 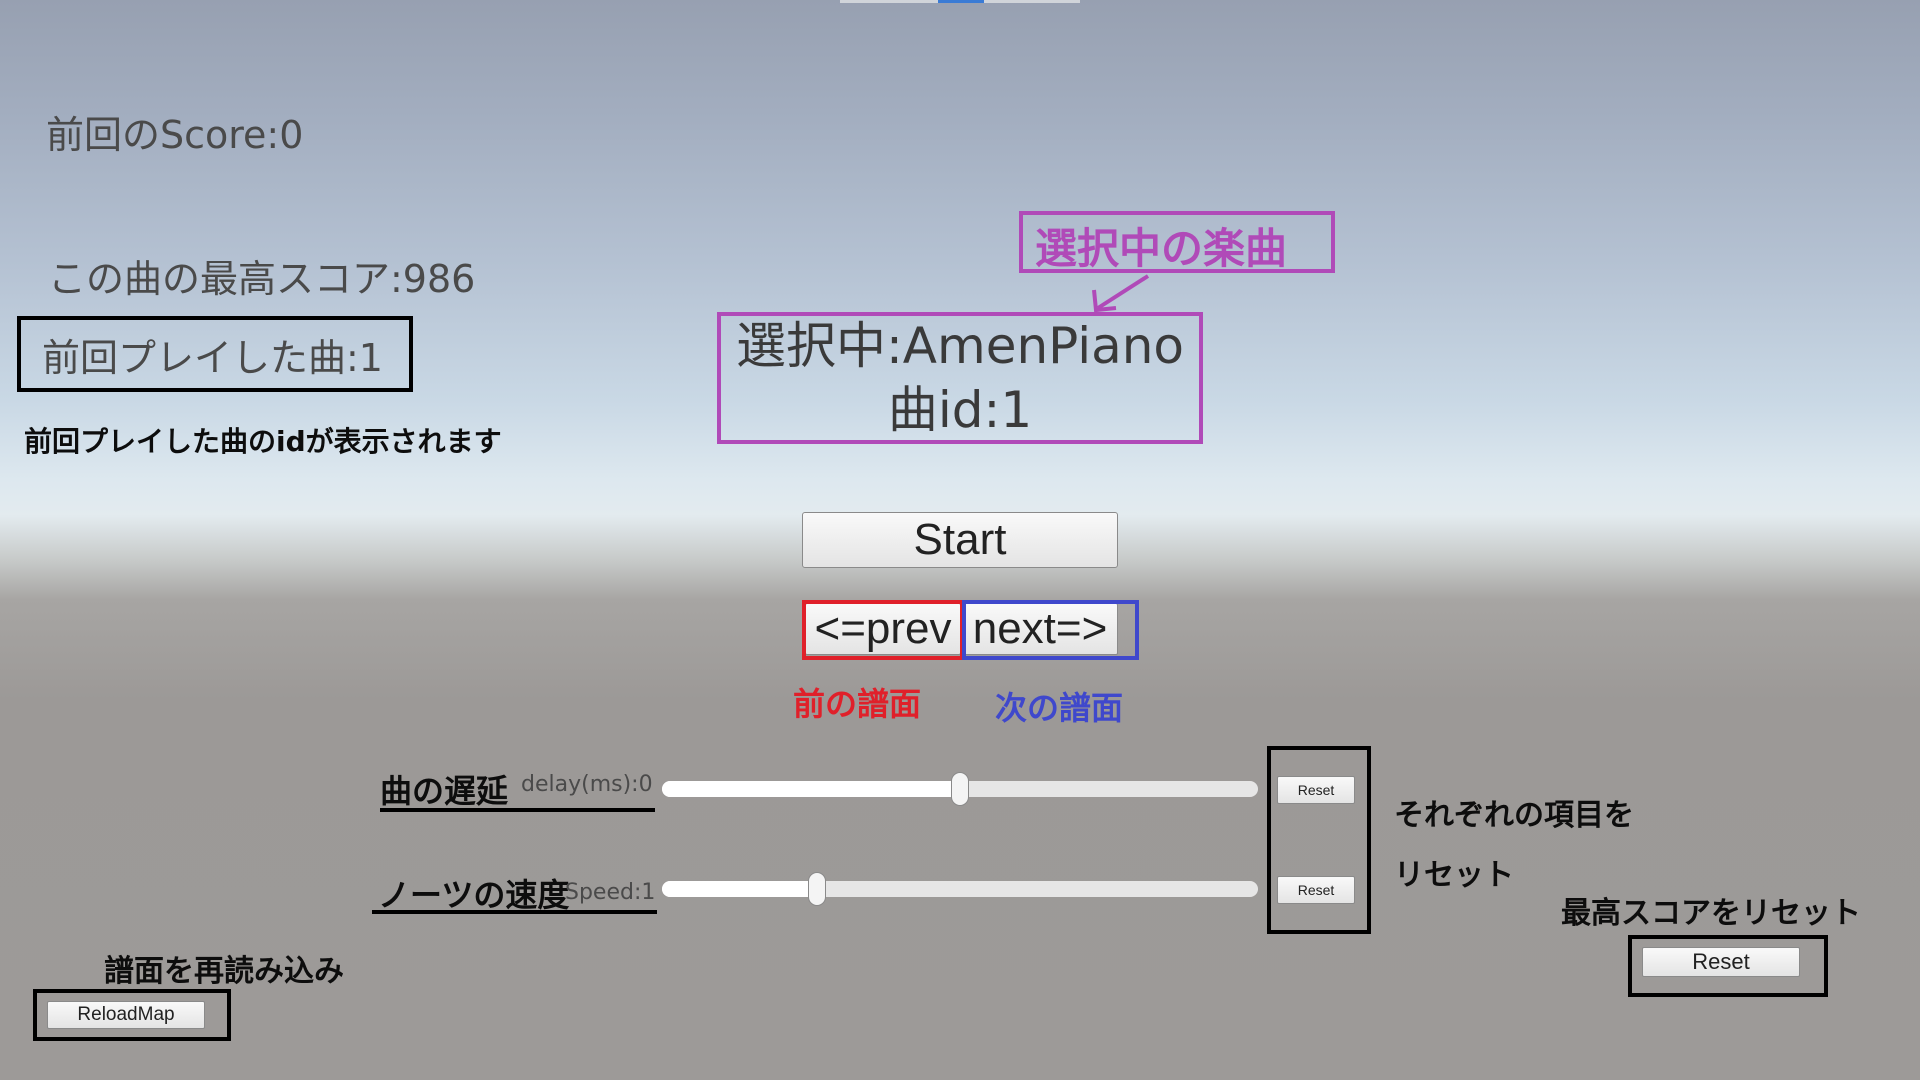 What do you see at coordinates (175, 135) in the screenshot?
I see `last-score-text: 前回のScore:0` at bounding box center [175, 135].